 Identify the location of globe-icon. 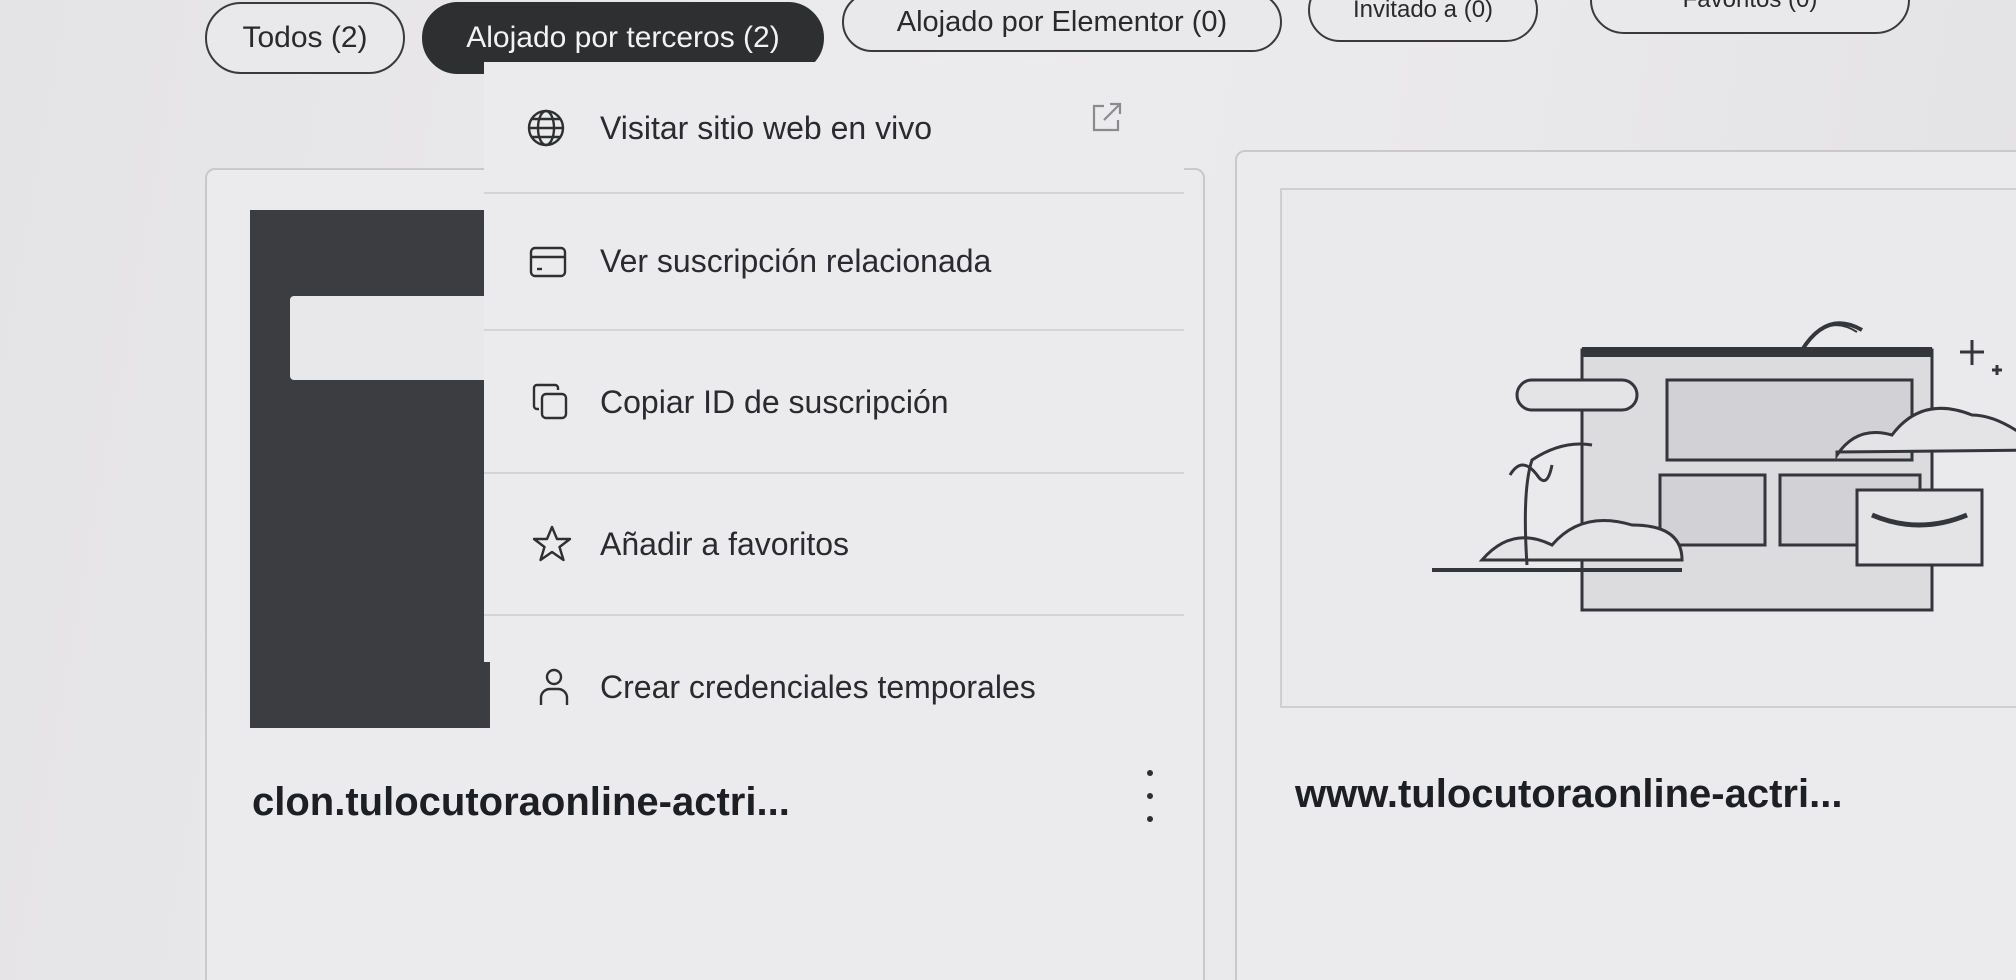
(546, 128).